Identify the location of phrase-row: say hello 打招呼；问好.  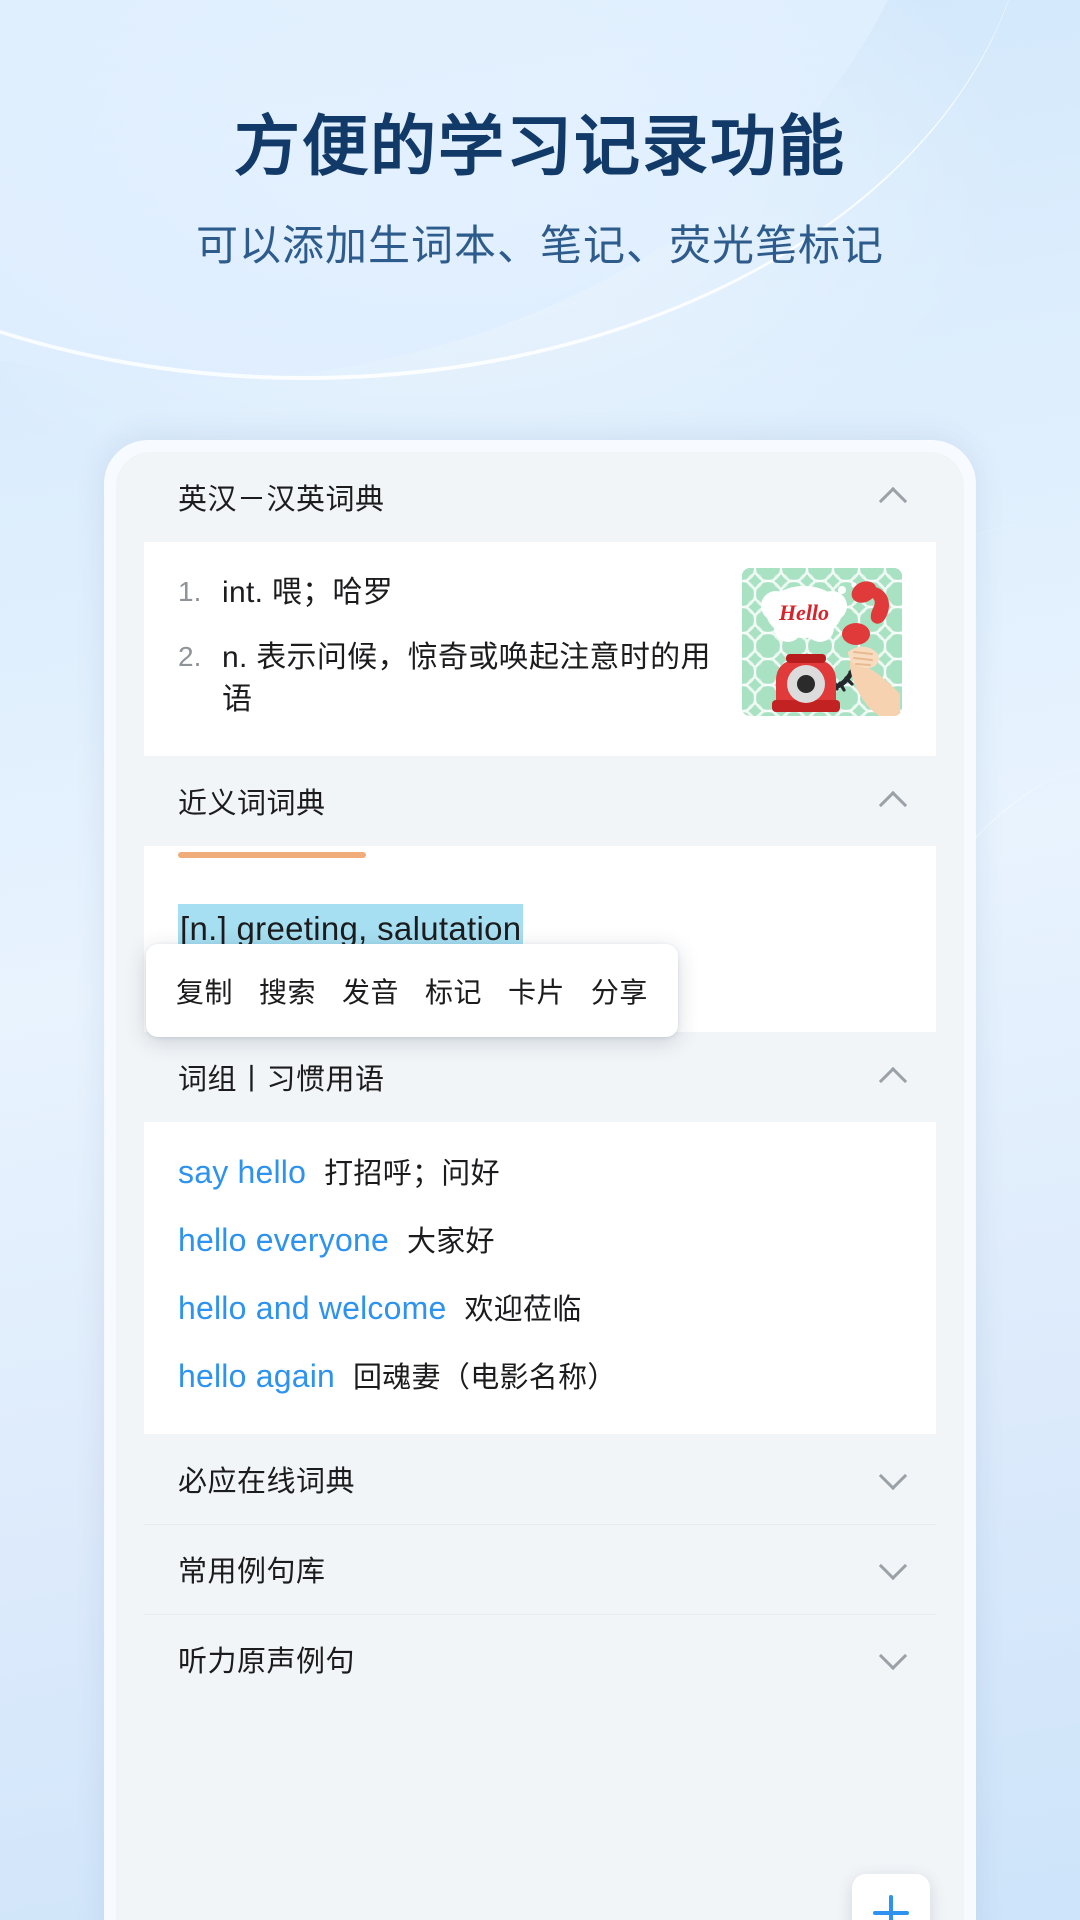
(540, 1171).